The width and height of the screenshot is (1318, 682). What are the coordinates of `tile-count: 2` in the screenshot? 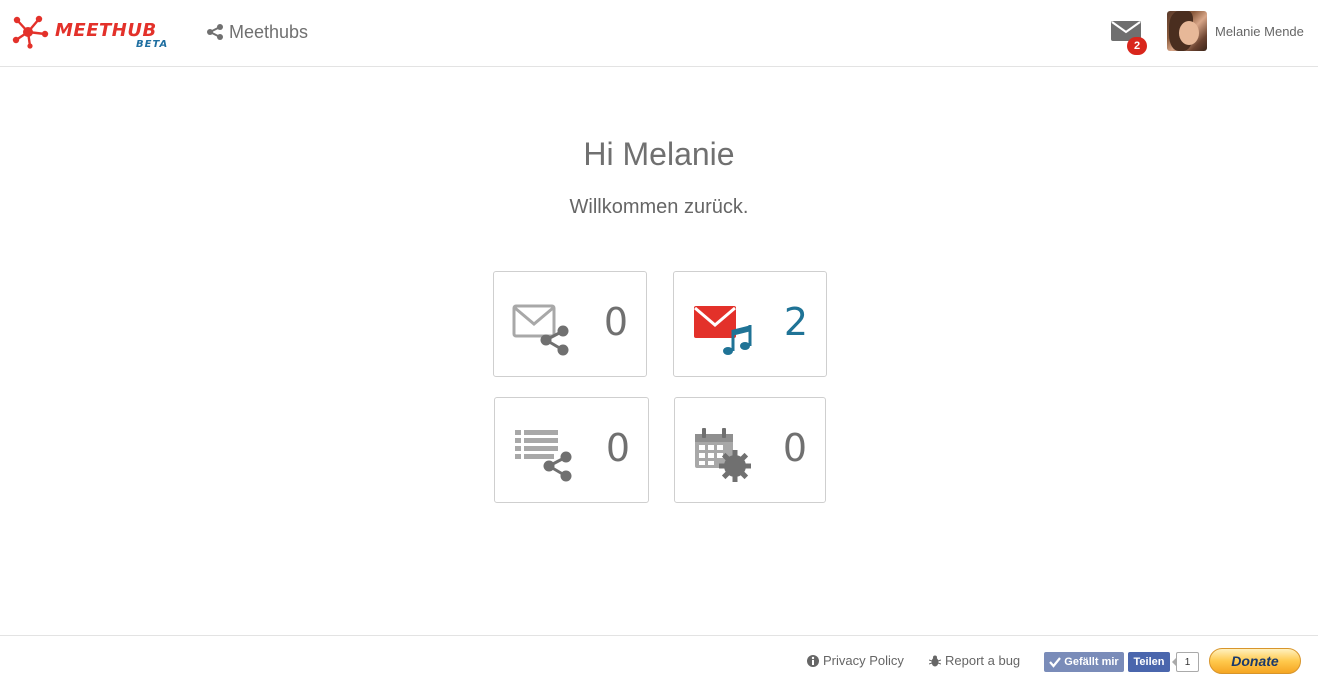 It's located at (795, 322).